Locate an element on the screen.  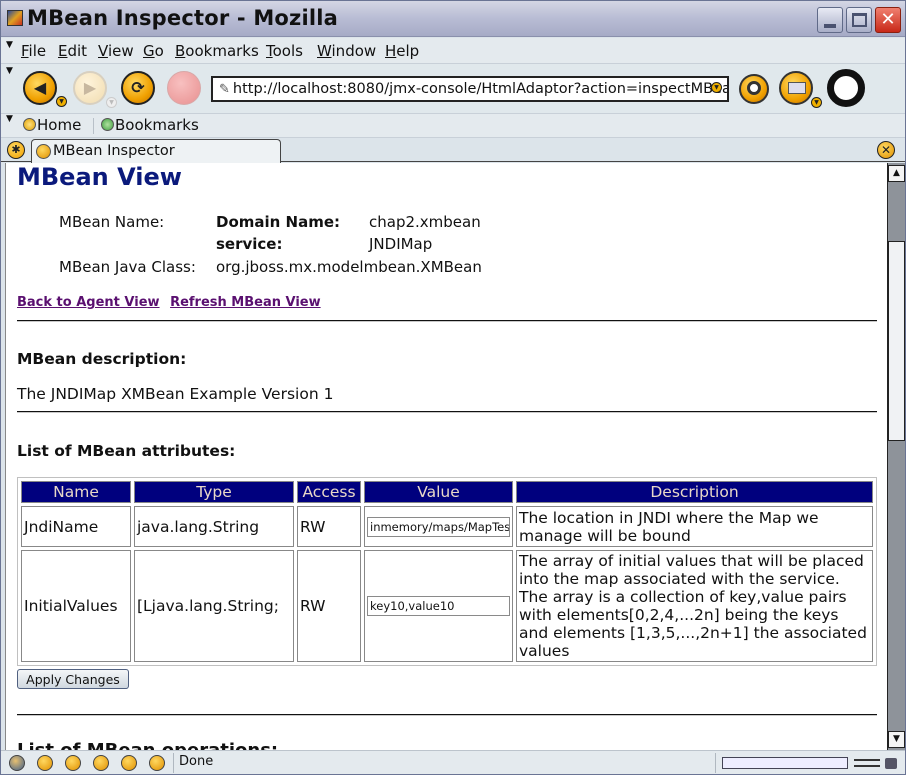
menu-file: File is located at coordinates (33, 51).